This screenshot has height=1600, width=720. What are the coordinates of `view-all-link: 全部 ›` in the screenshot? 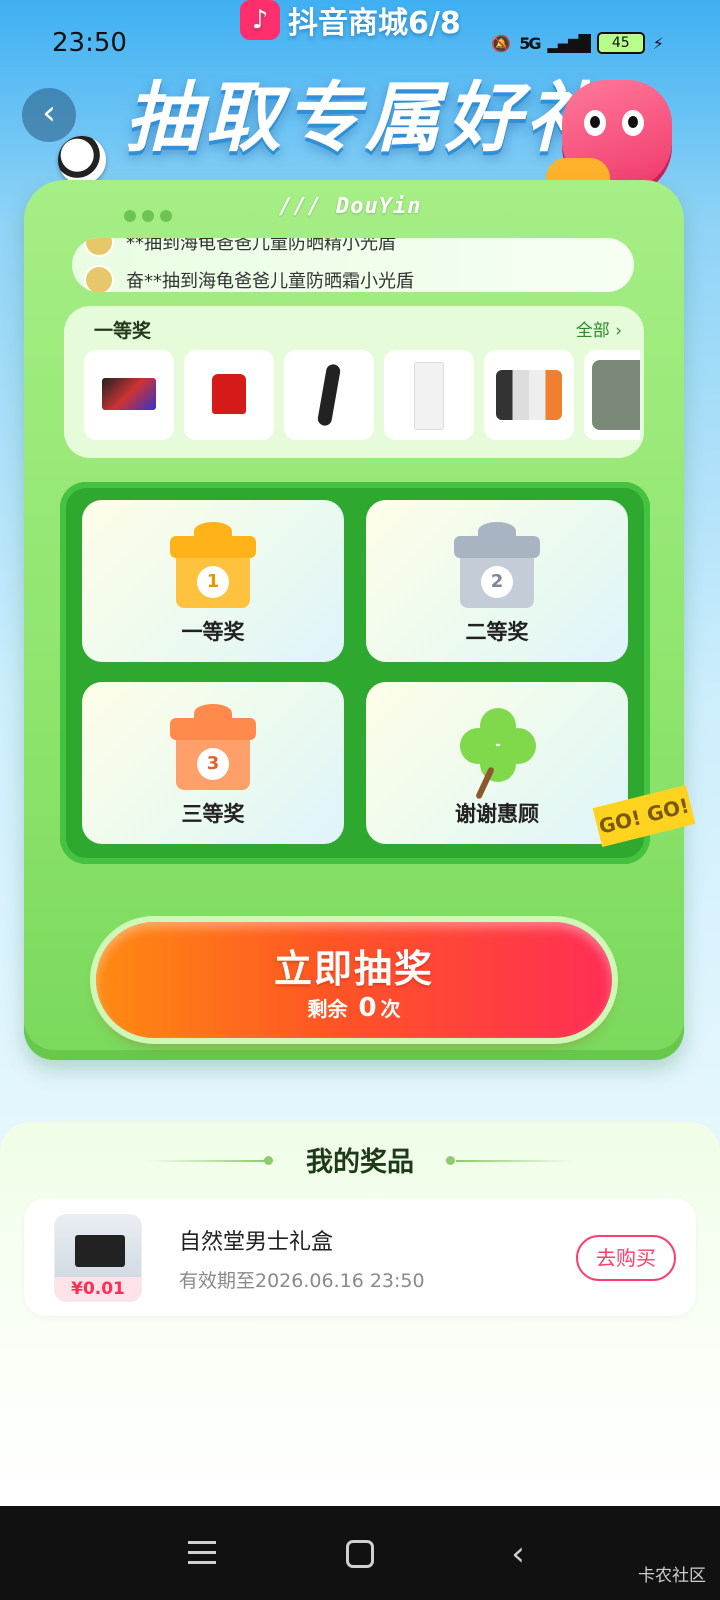 It's located at (599, 328).